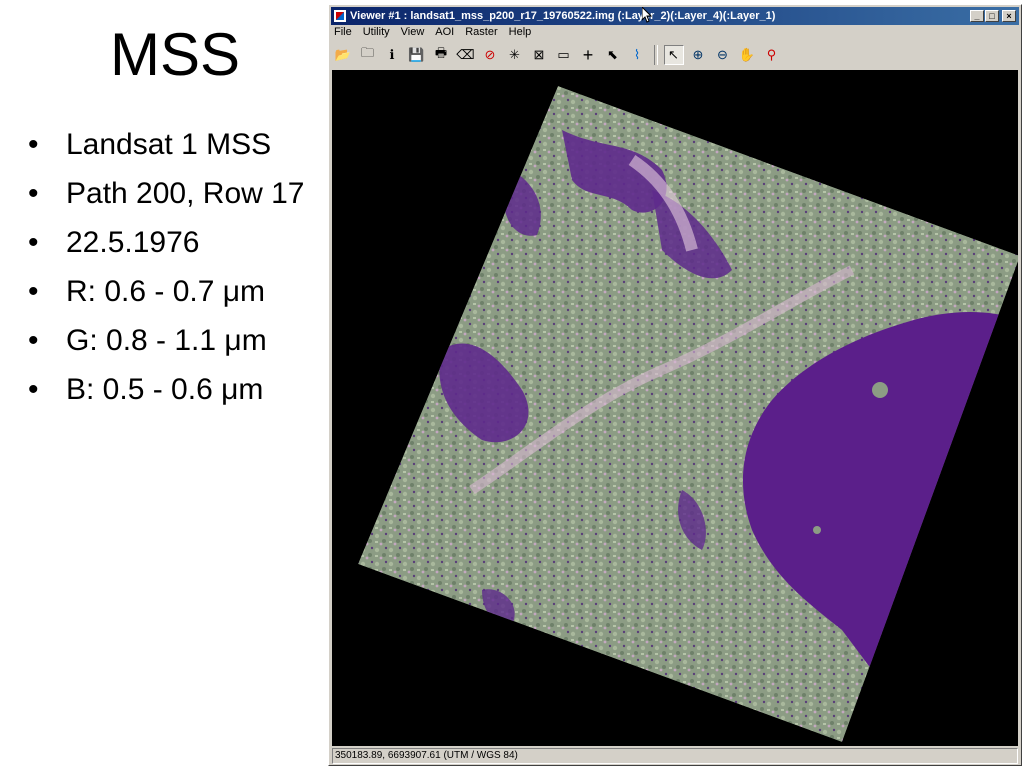 This screenshot has width=1024, height=768. I want to click on arrow-tool-icon: ⬉, so click(613, 55).